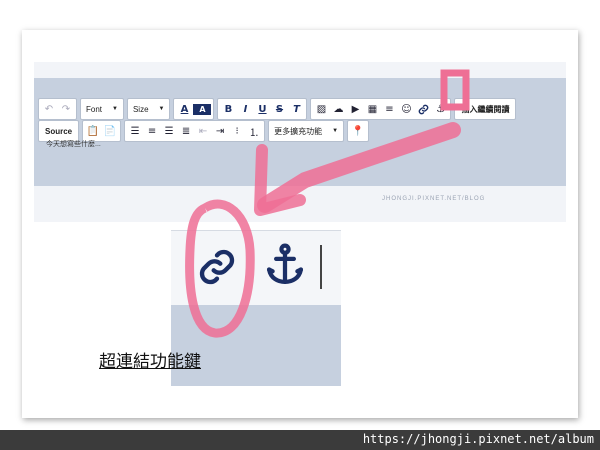 Image resolution: width=600 pixels, height=450 pixels. What do you see at coordinates (455, 90) in the screenshot?
I see `highlight-box` at bounding box center [455, 90].